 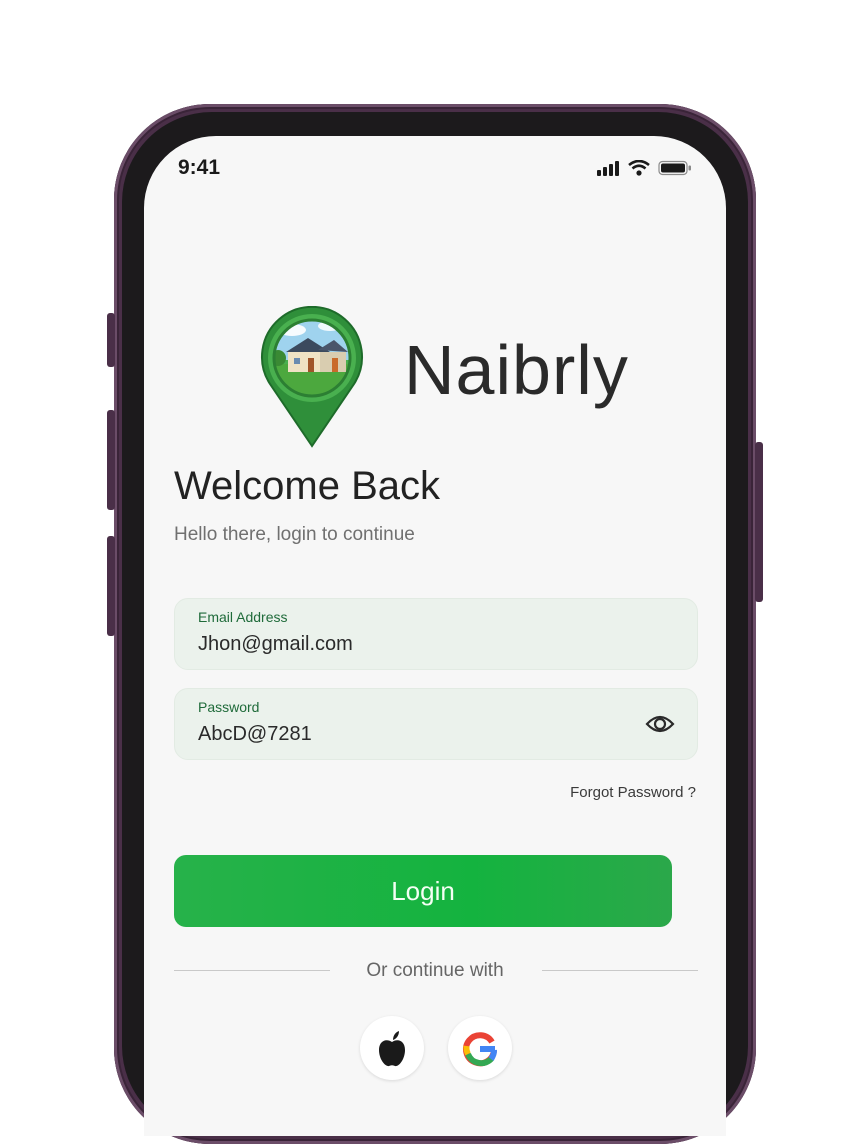 I want to click on naibrly-logo, so click(x=312, y=377).